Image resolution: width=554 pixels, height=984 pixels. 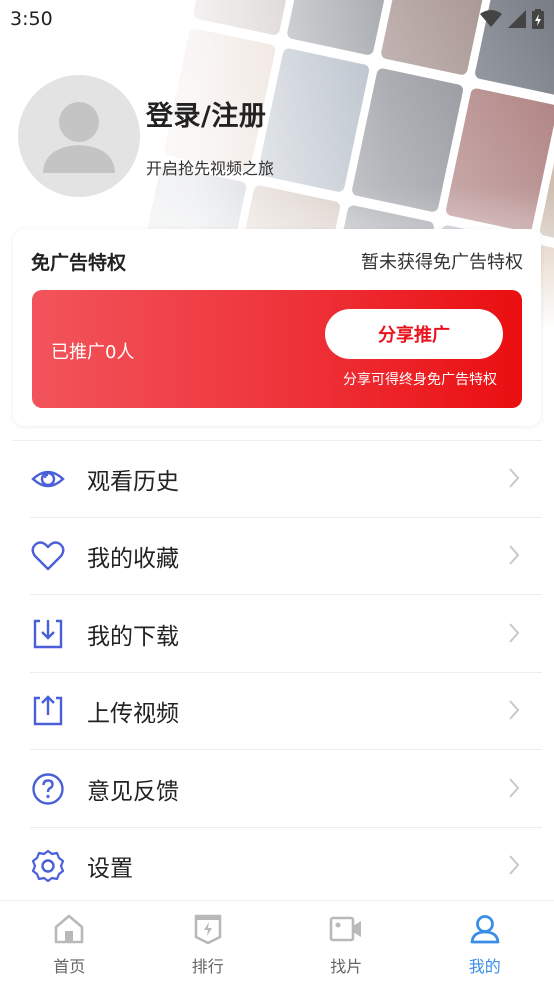 What do you see at coordinates (286, 710) in the screenshot?
I see `menu-item-upload: 上传视频` at bounding box center [286, 710].